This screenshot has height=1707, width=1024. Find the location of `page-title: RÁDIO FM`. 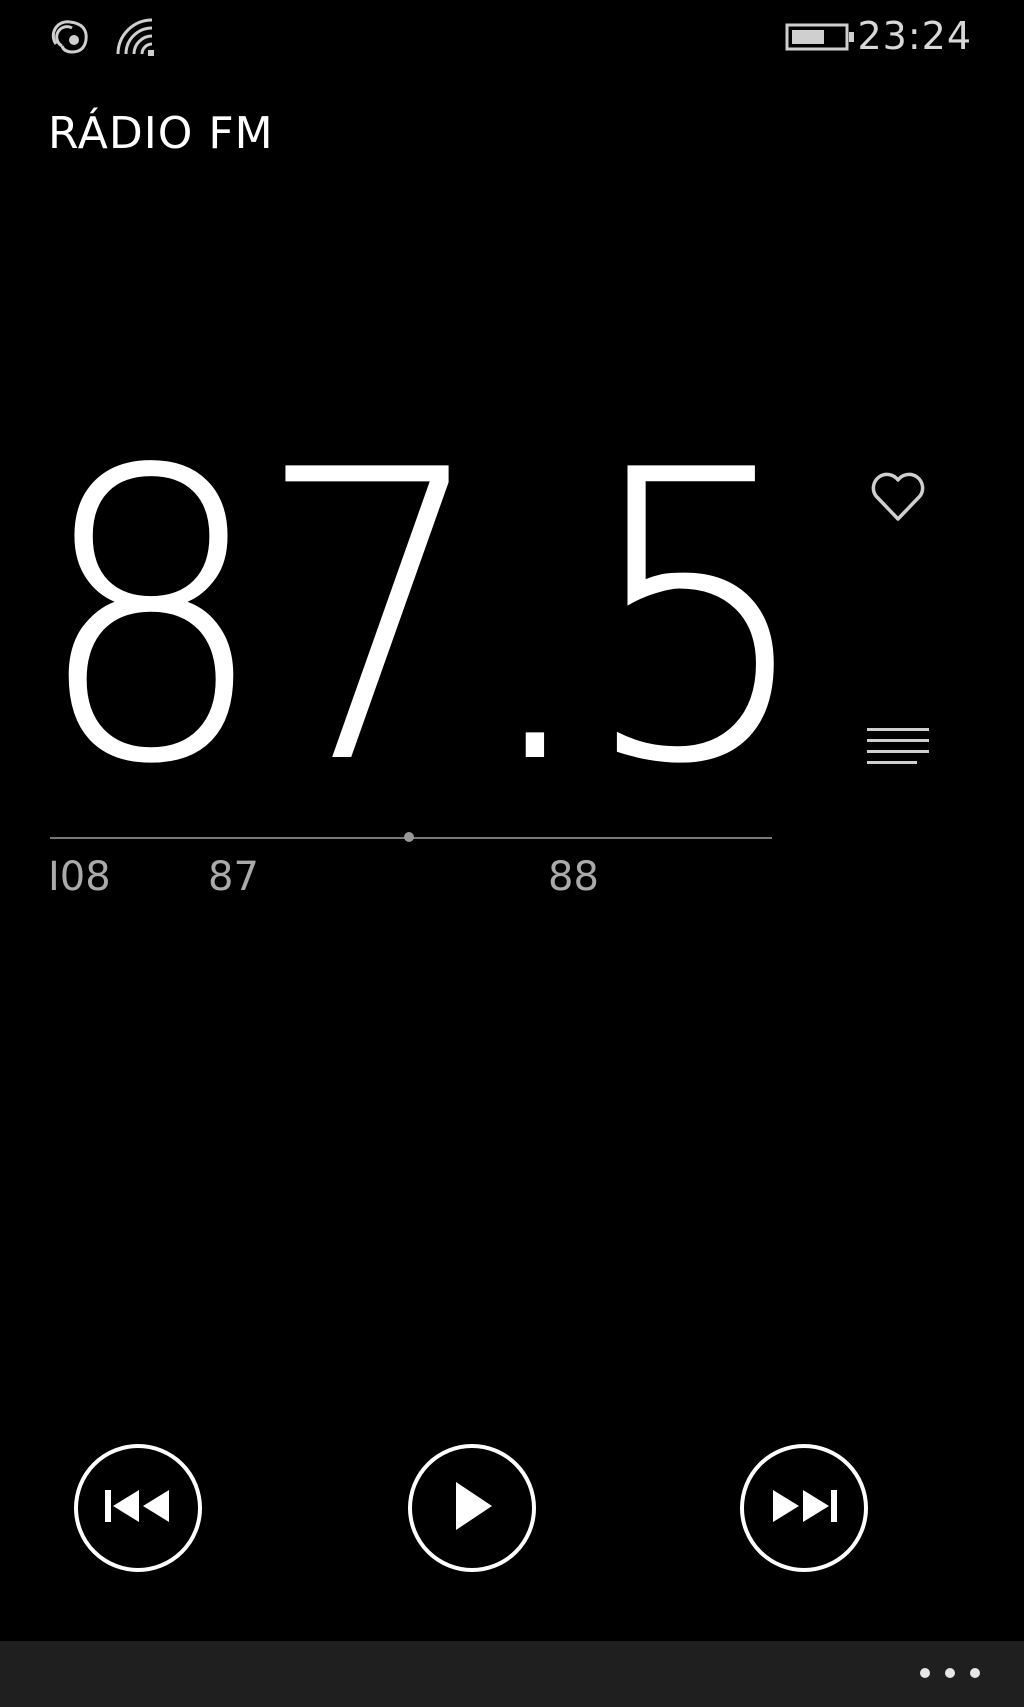

page-title: RÁDIO FM is located at coordinates (161, 133).